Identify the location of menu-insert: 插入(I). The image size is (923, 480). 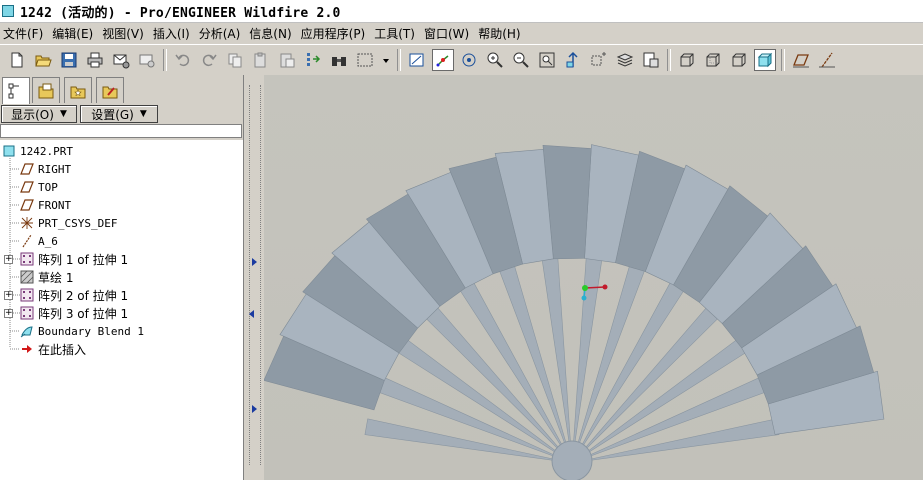
(173, 33).